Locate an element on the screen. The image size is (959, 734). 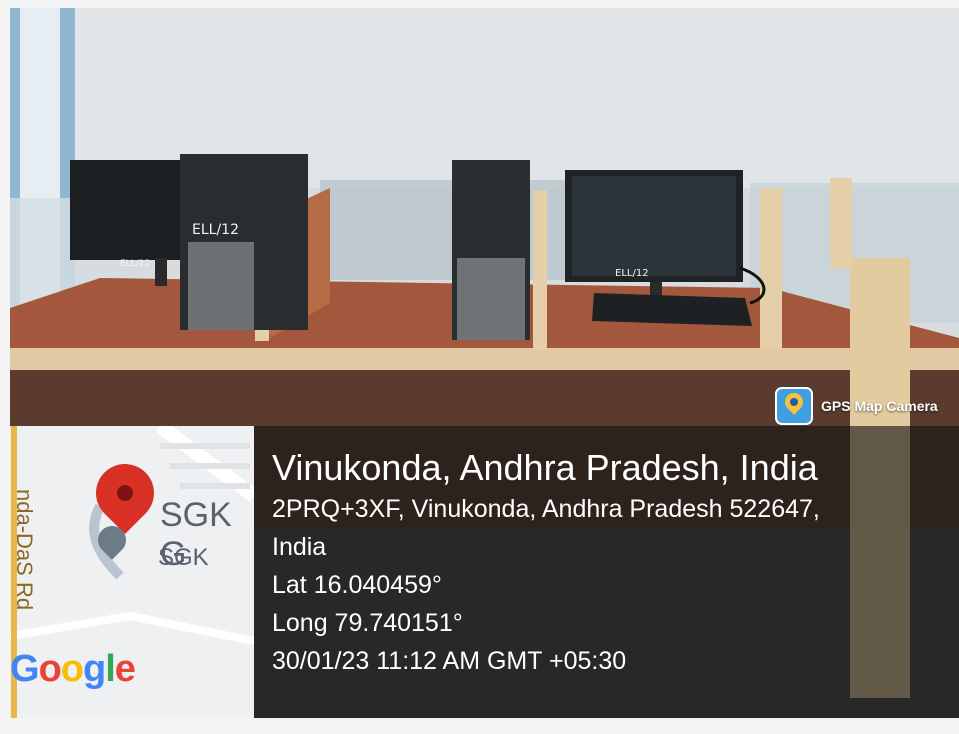
location-title: Vinukonda, Andhra Pradesh, India is located at coordinates (545, 467).